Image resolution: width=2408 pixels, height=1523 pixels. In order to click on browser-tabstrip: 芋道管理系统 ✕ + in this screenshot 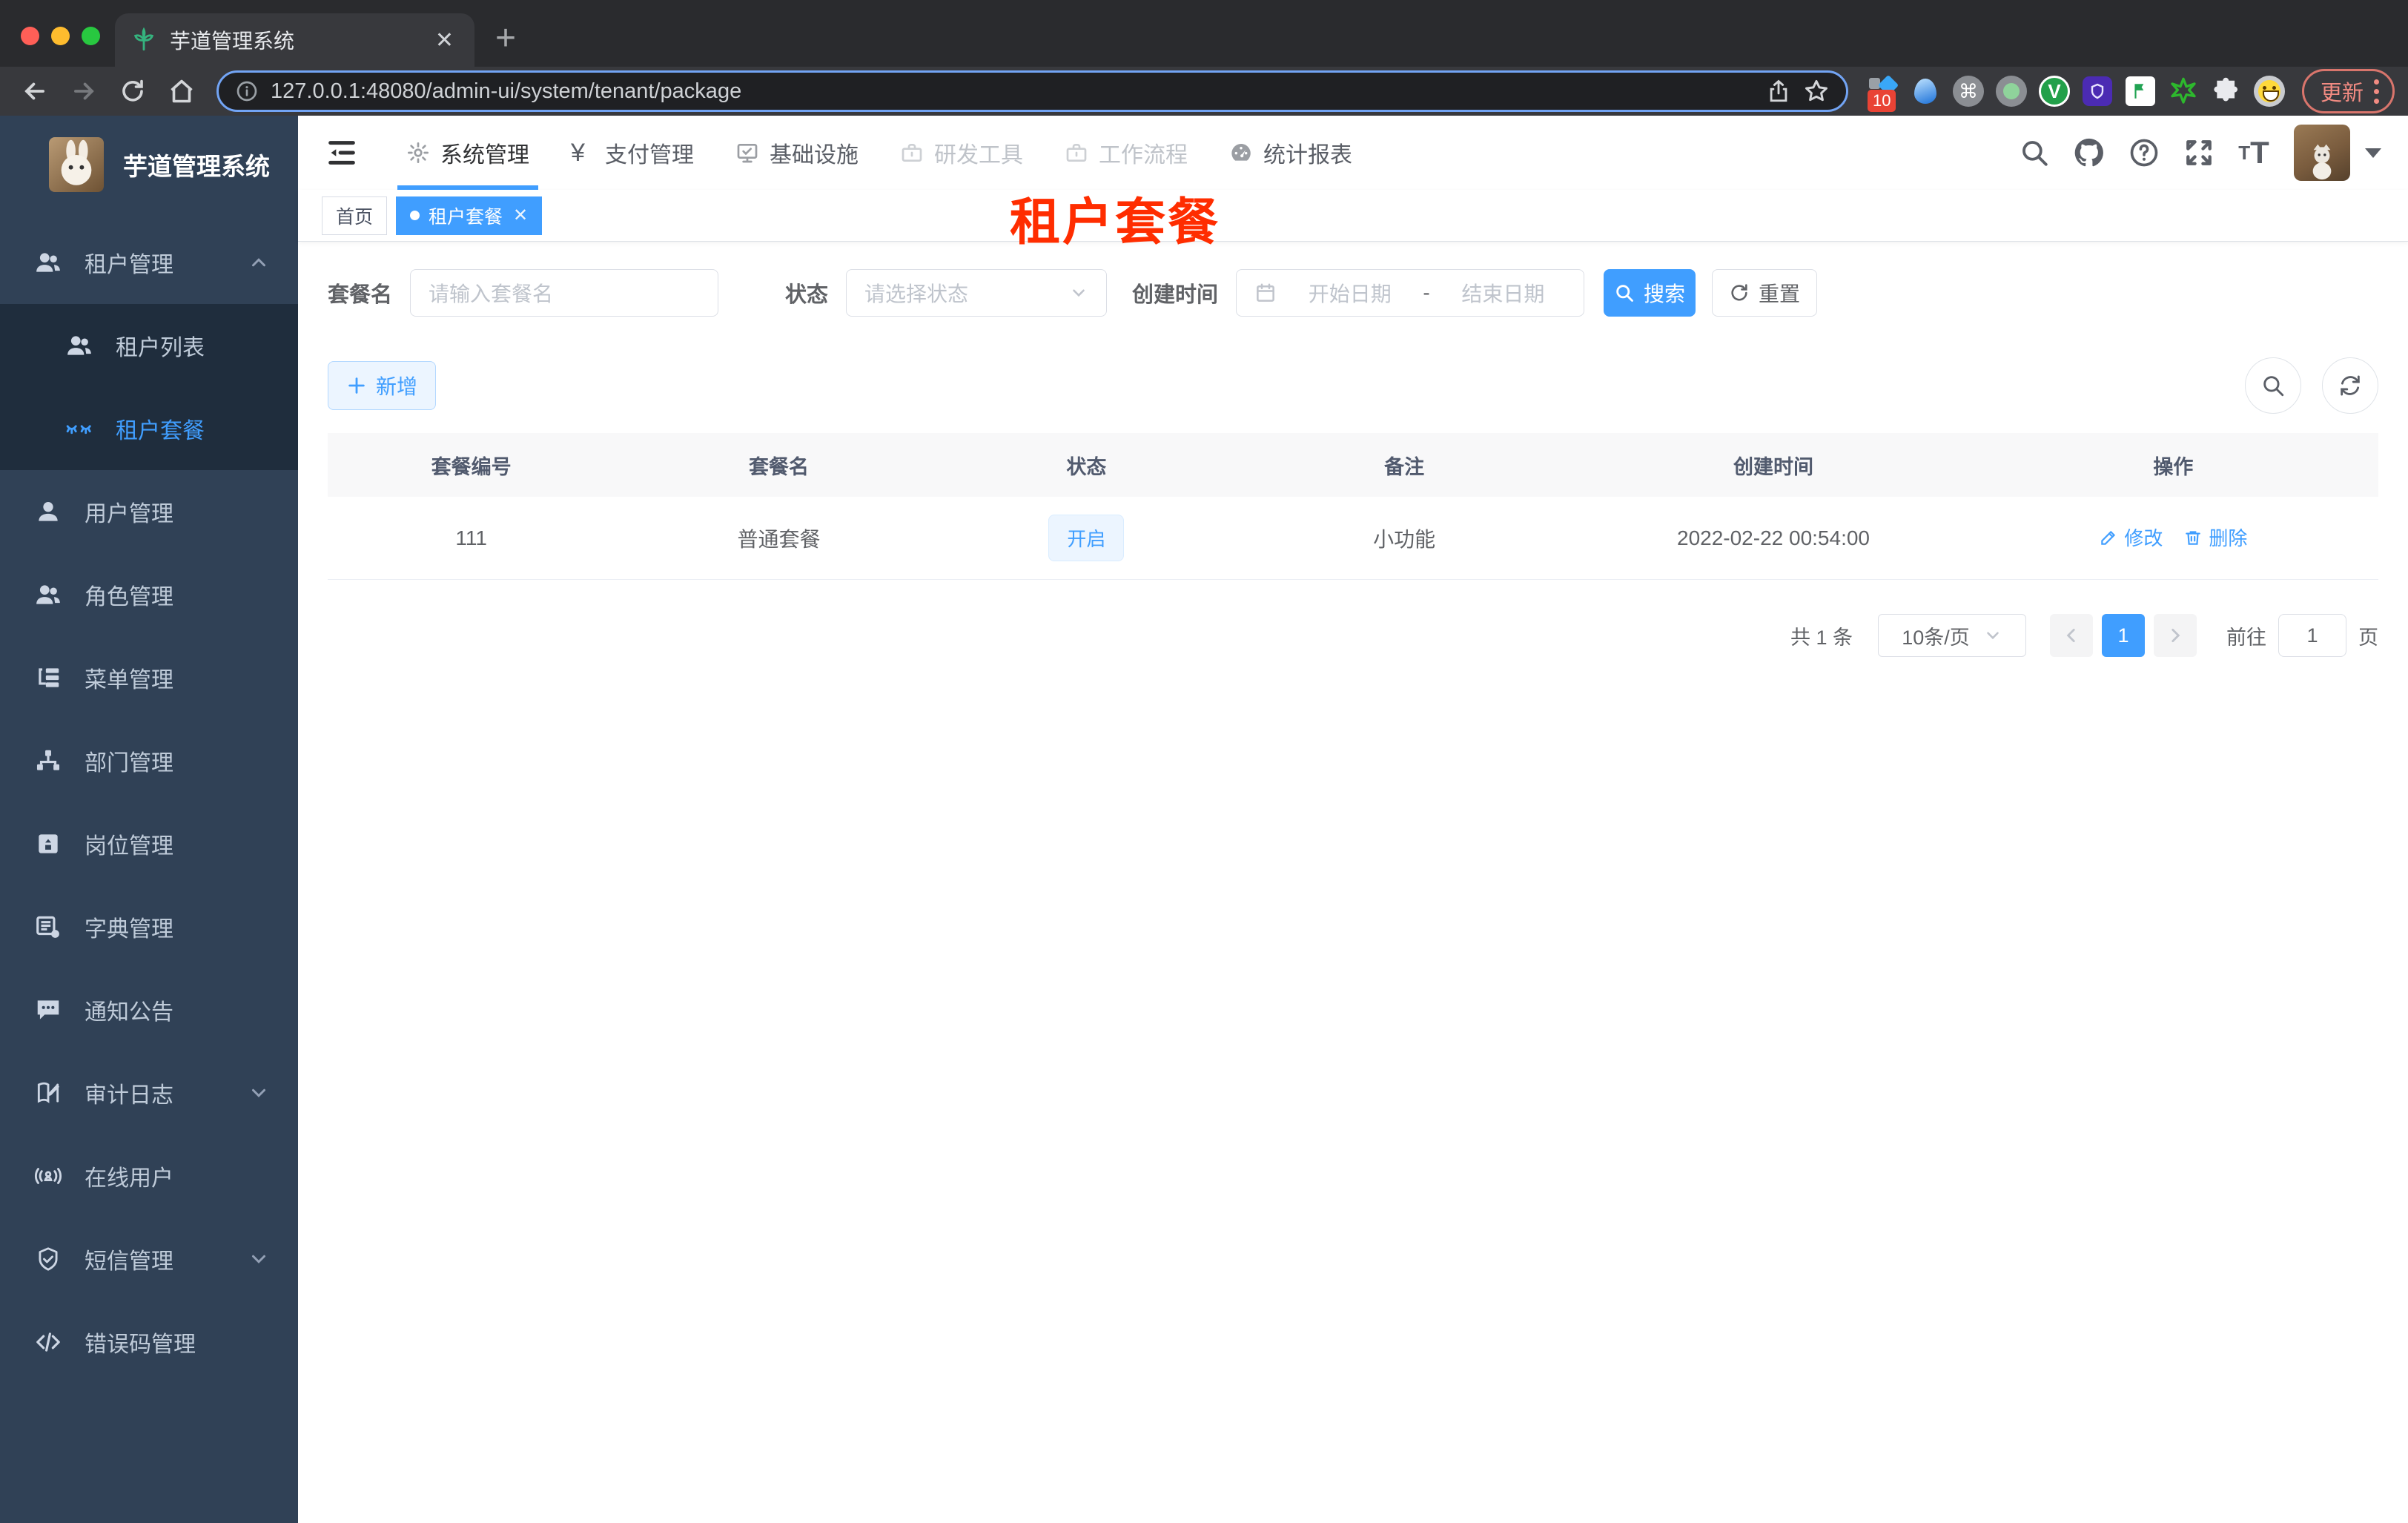, I will do `click(1204, 33)`.